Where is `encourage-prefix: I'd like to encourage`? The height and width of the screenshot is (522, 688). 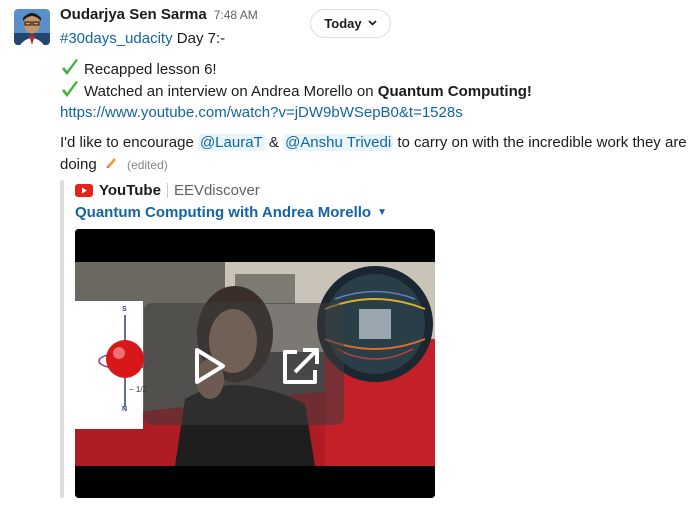 encourage-prefix: I'd like to encourage is located at coordinates (129, 142).